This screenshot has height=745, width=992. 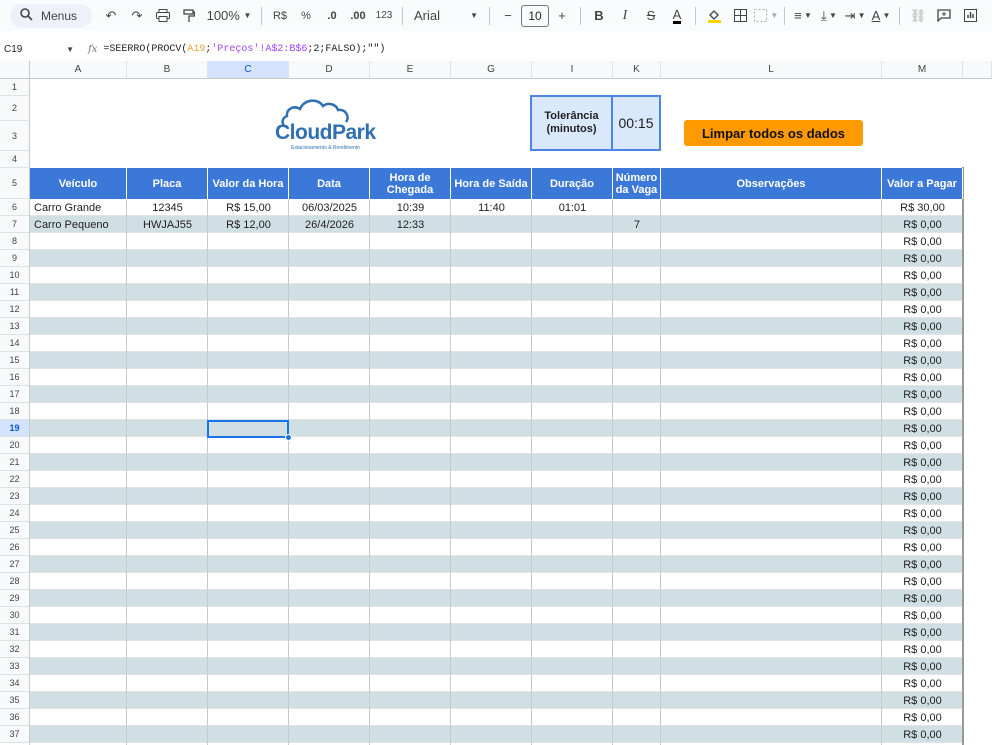 I want to click on row-header-16: 16, so click(x=15, y=377).